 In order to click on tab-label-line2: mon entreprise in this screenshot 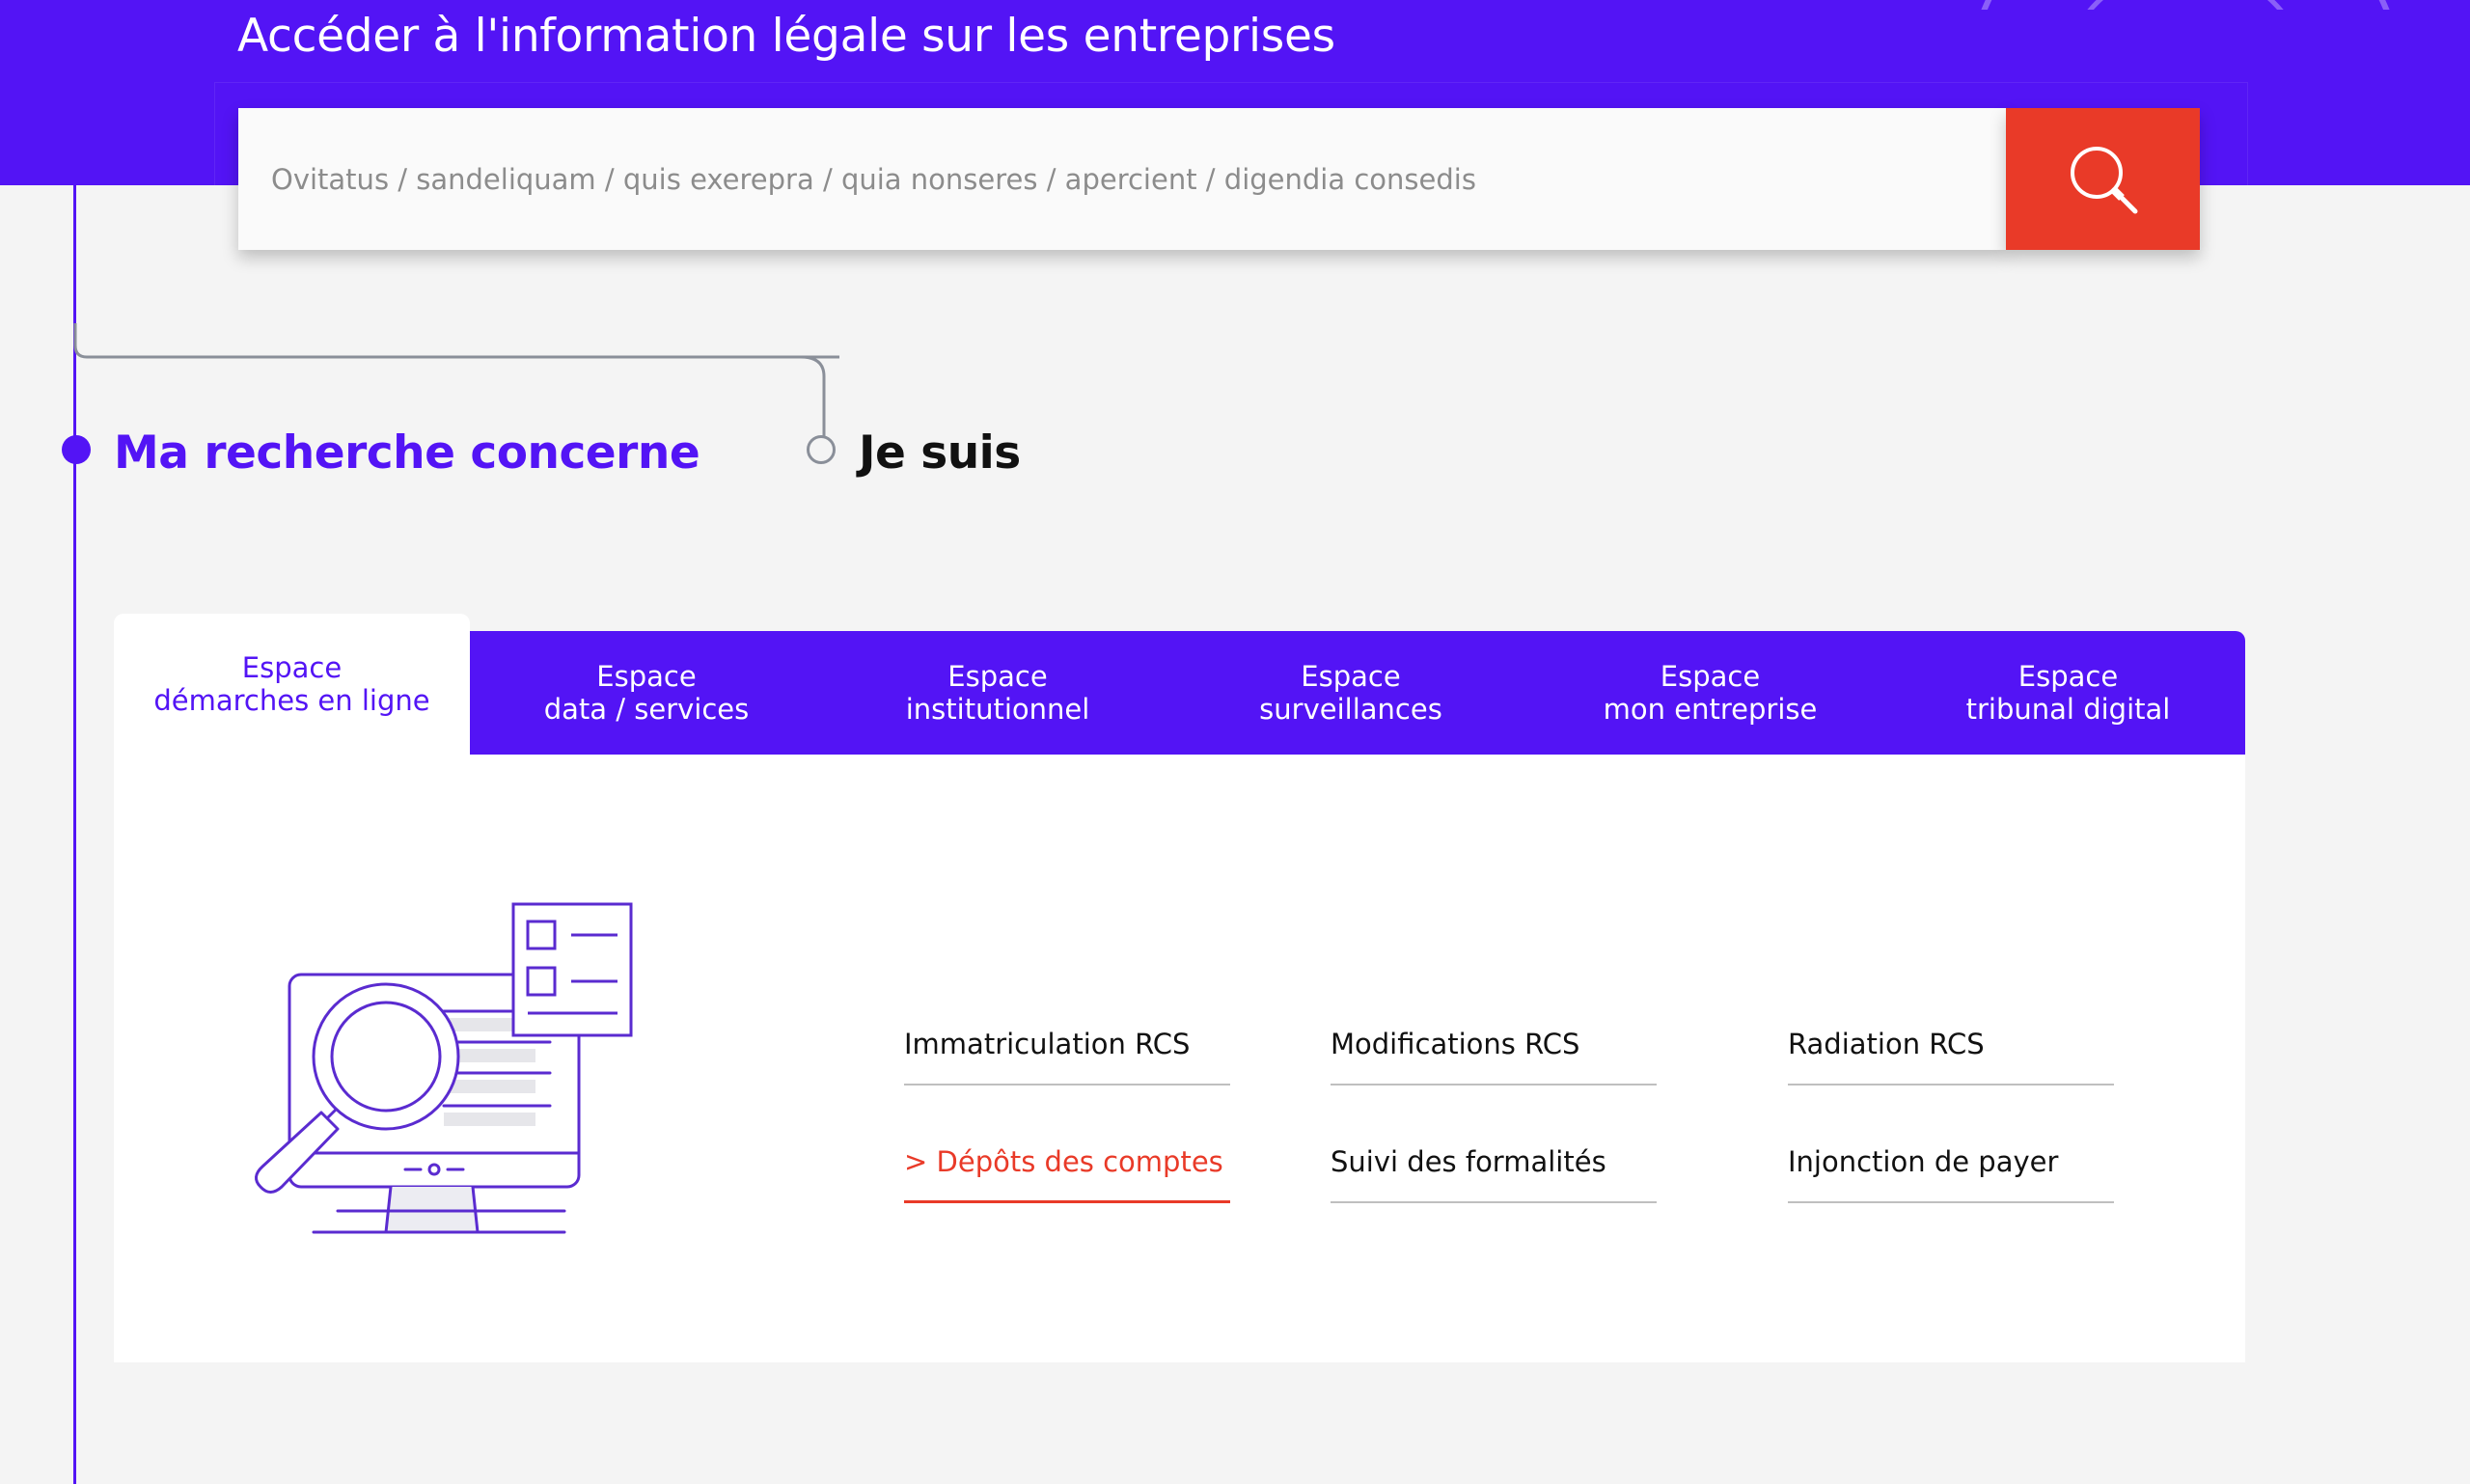, I will do `click(1710, 709)`.